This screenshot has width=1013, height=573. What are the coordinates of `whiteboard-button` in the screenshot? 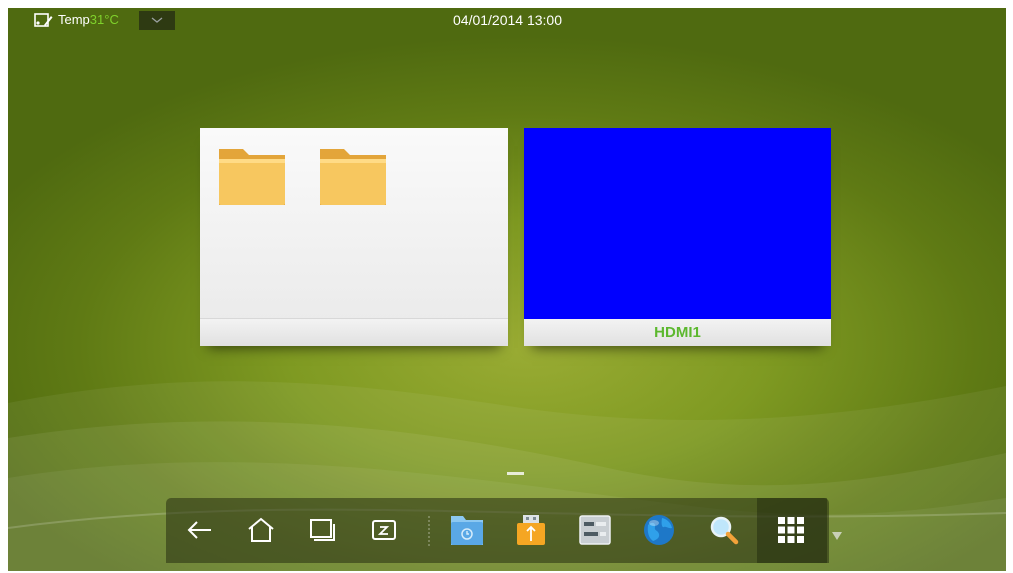 It's located at (384, 530).